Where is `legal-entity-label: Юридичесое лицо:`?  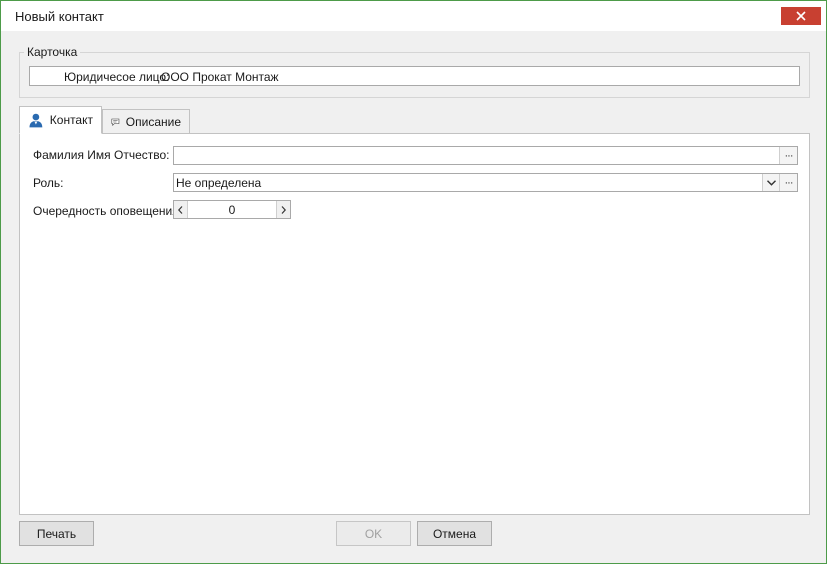 legal-entity-label: Юридичесое лицо: is located at coordinates (117, 77).